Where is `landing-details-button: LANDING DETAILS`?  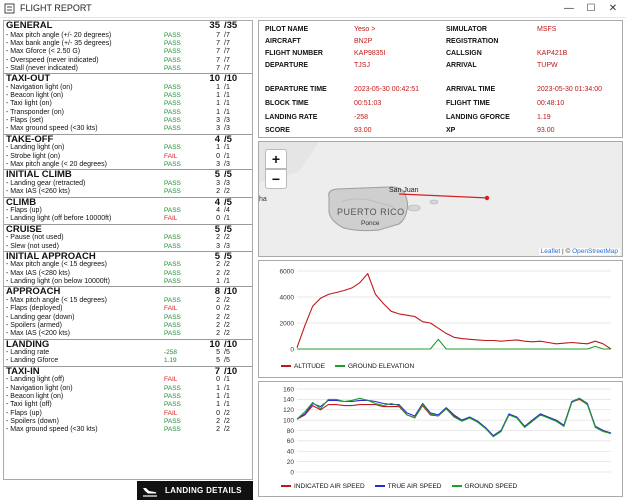 landing-details-button: LANDING DETAILS is located at coordinates (195, 490).